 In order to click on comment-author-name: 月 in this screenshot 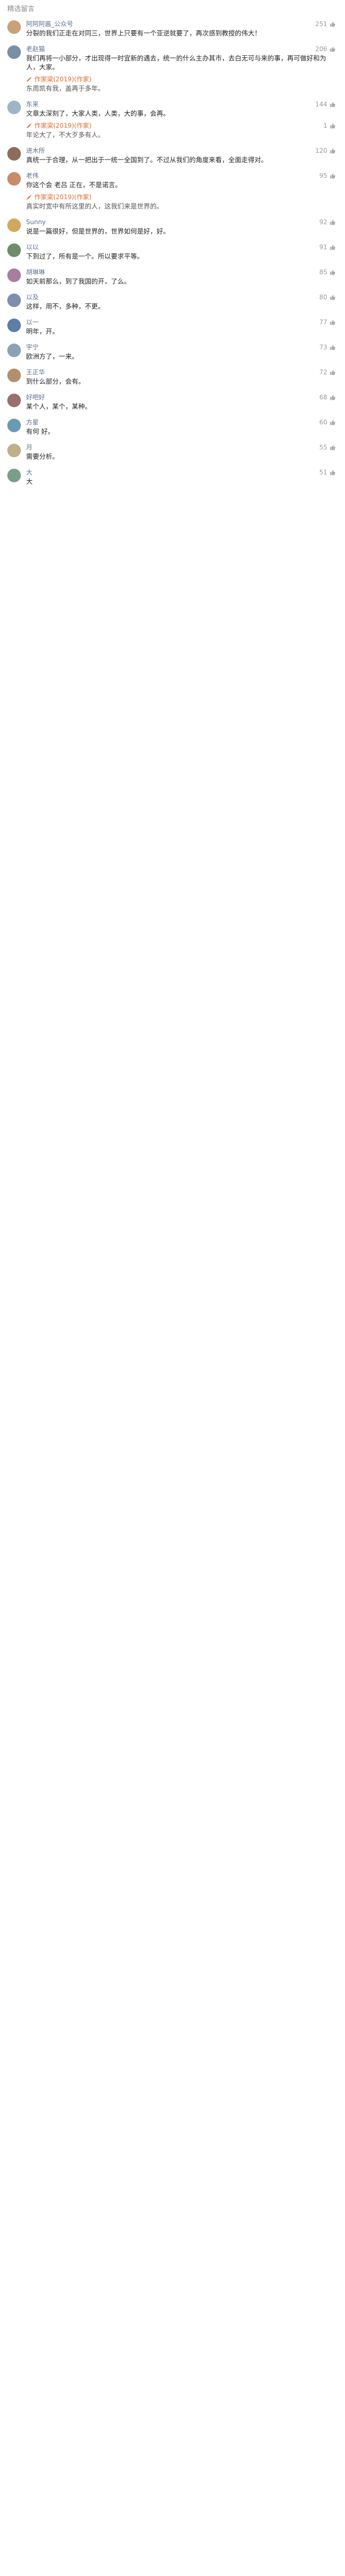, I will do `click(29, 447)`.